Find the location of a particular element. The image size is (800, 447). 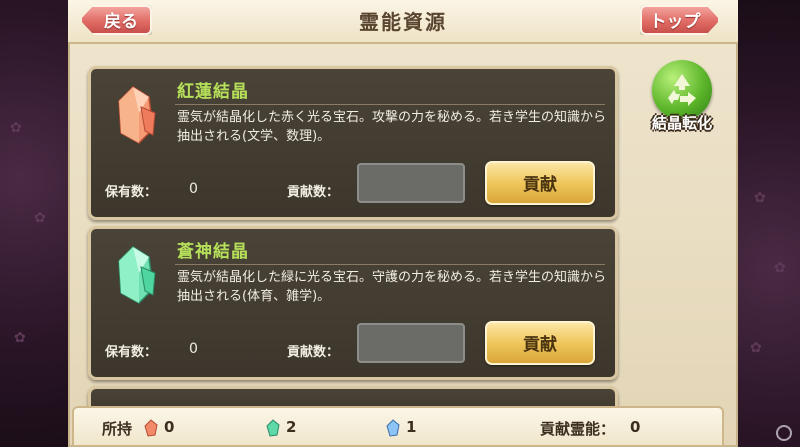

right-background: ✿ ✿ ✿ is located at coordinates (769, 223).